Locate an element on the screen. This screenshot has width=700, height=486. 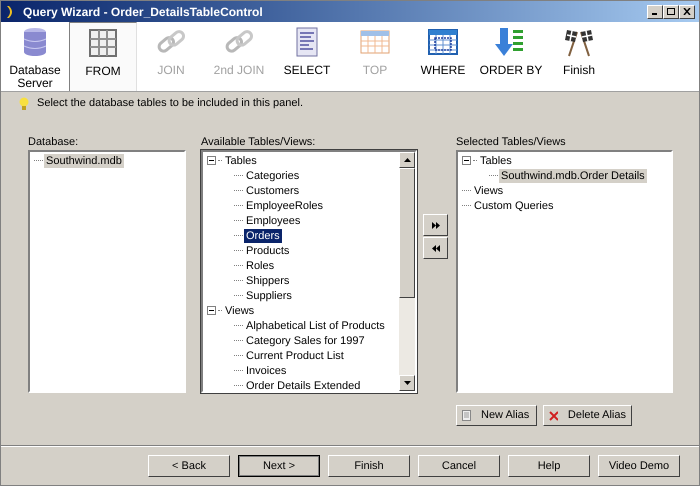
wizard-step-tab: FROM is located at coordinates (103, 56).